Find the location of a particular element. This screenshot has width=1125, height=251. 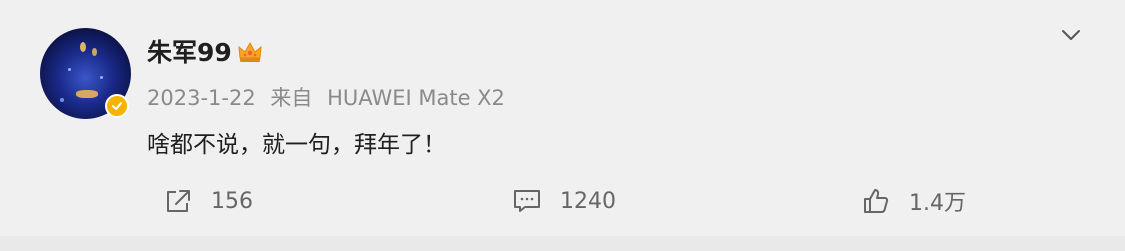

comment-icon is located at coordinates (527, 201).